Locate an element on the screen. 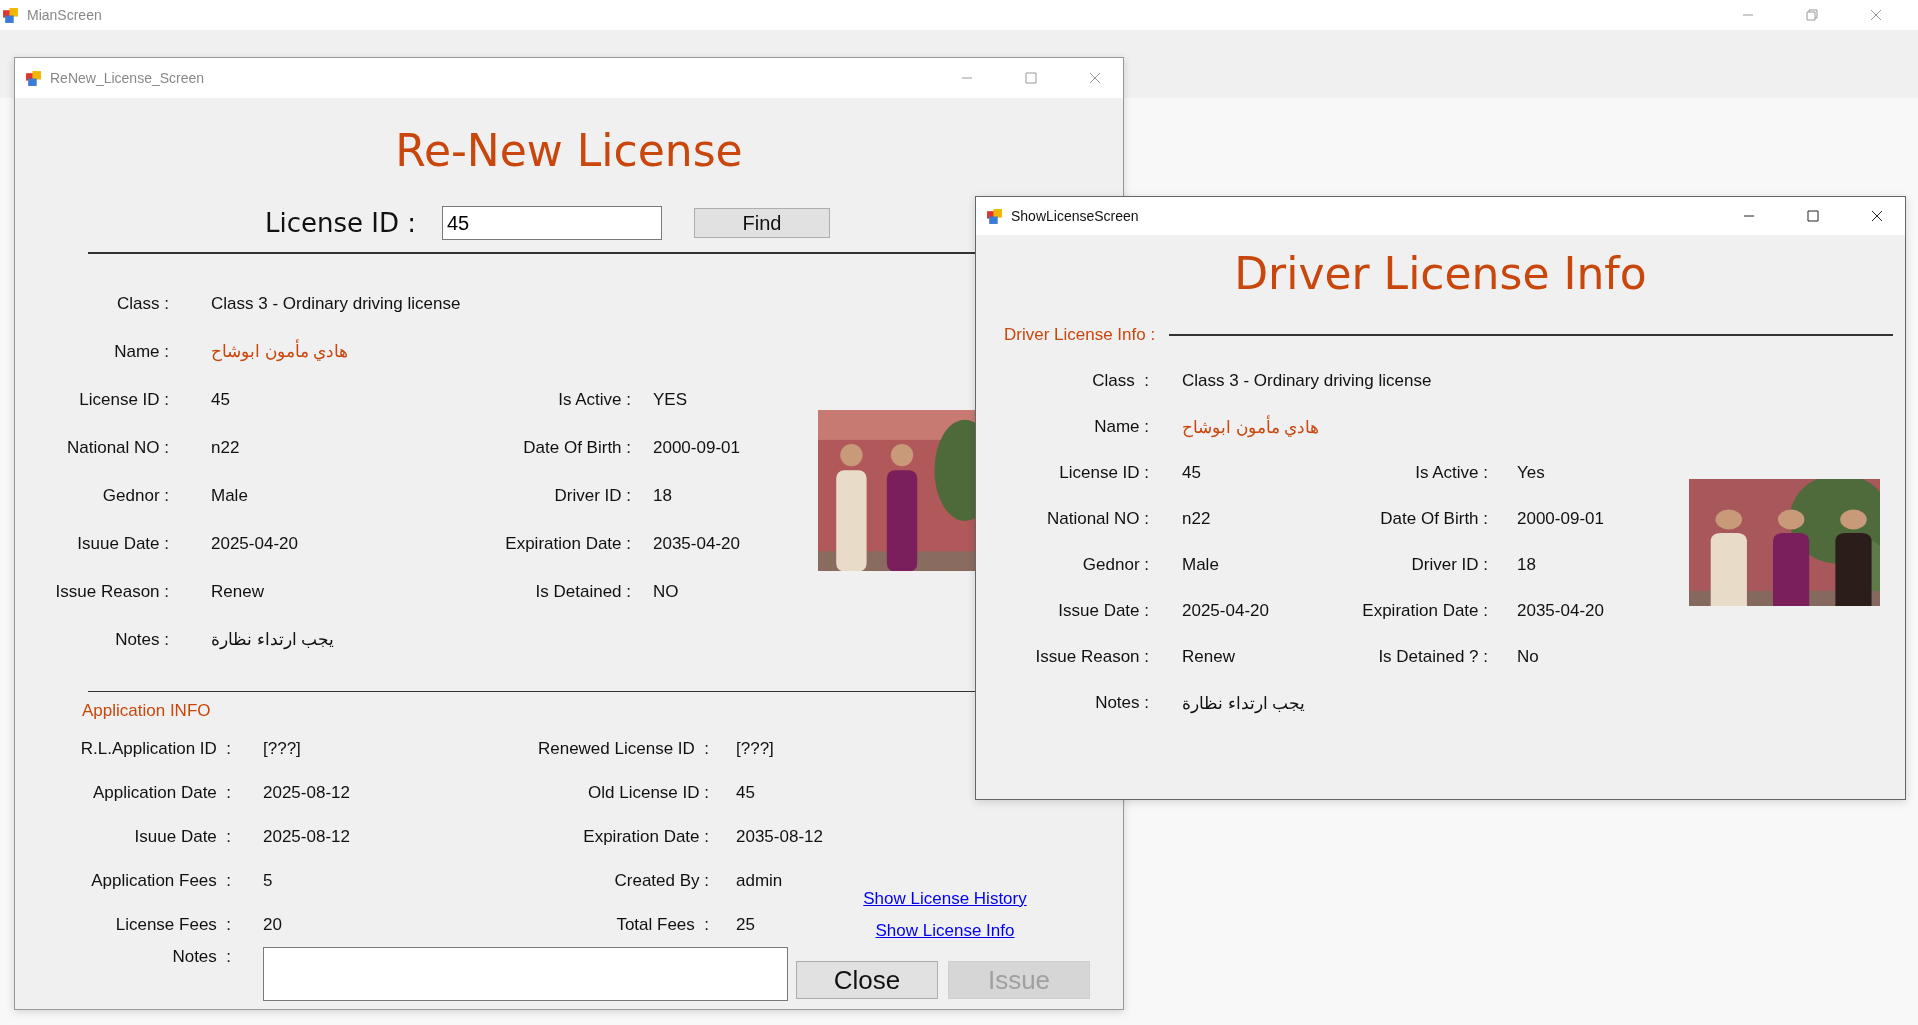 This screenshot has width=1918, height=1025. field-value: NO is located at coordinates (666, 591).